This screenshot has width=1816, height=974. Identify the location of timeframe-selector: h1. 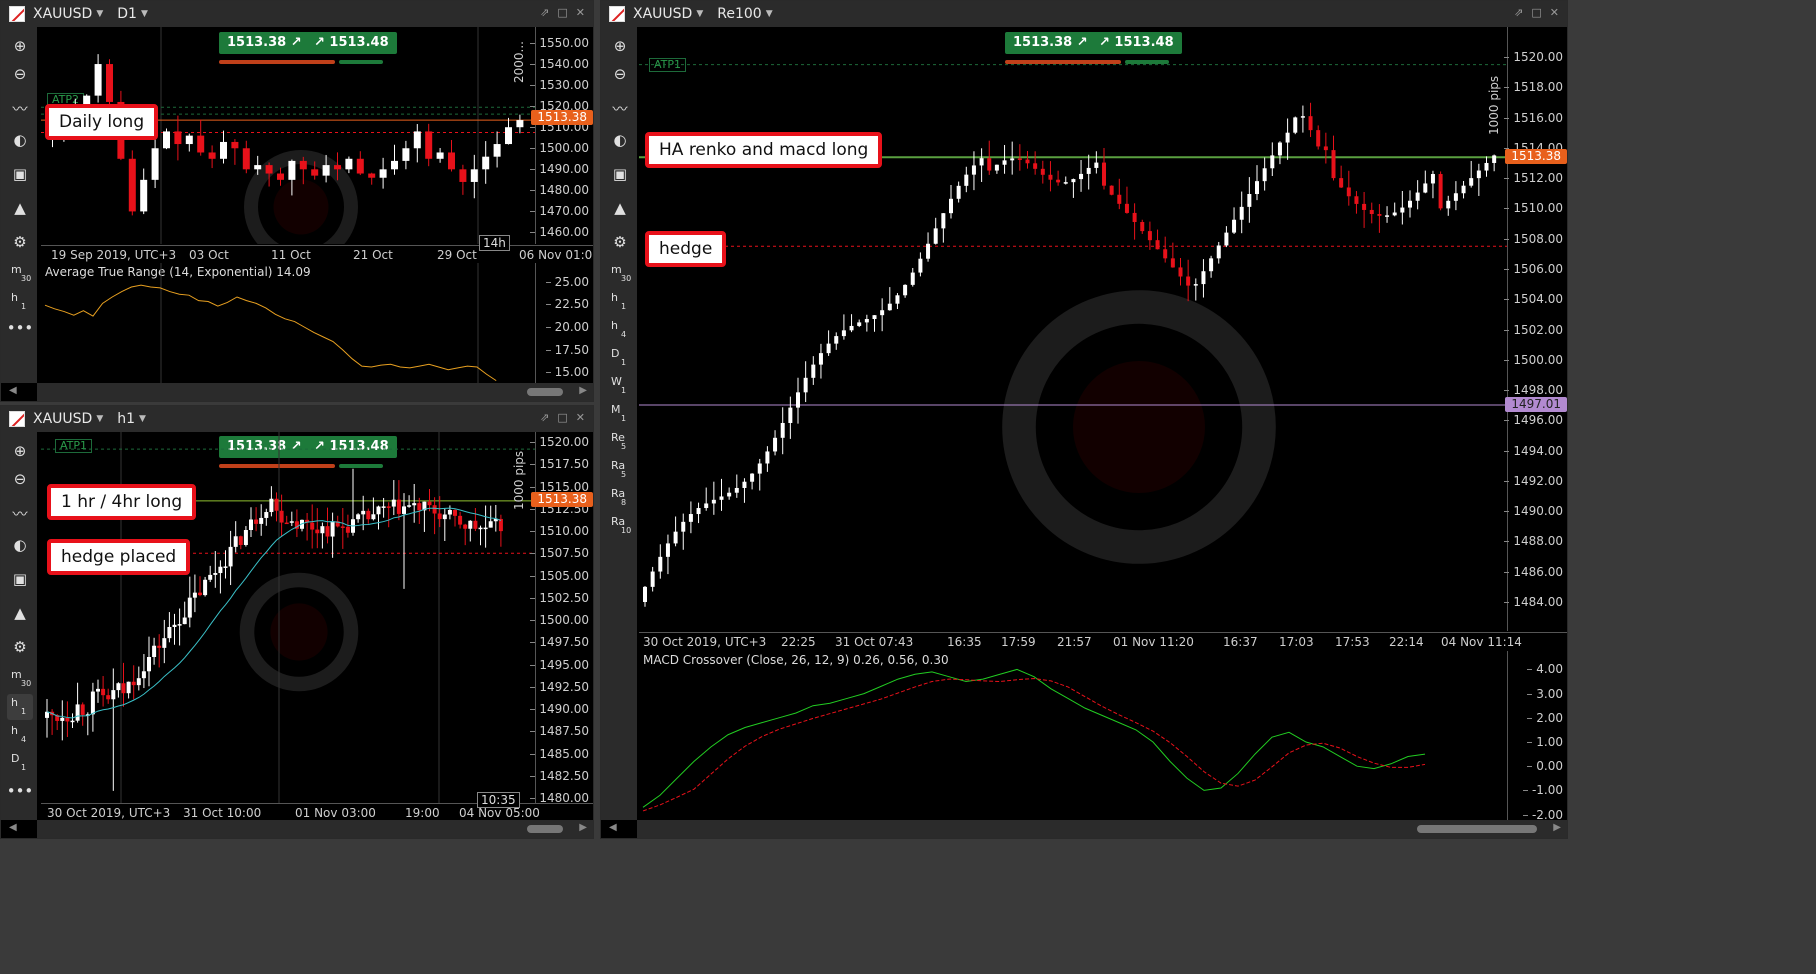
(126, 419).